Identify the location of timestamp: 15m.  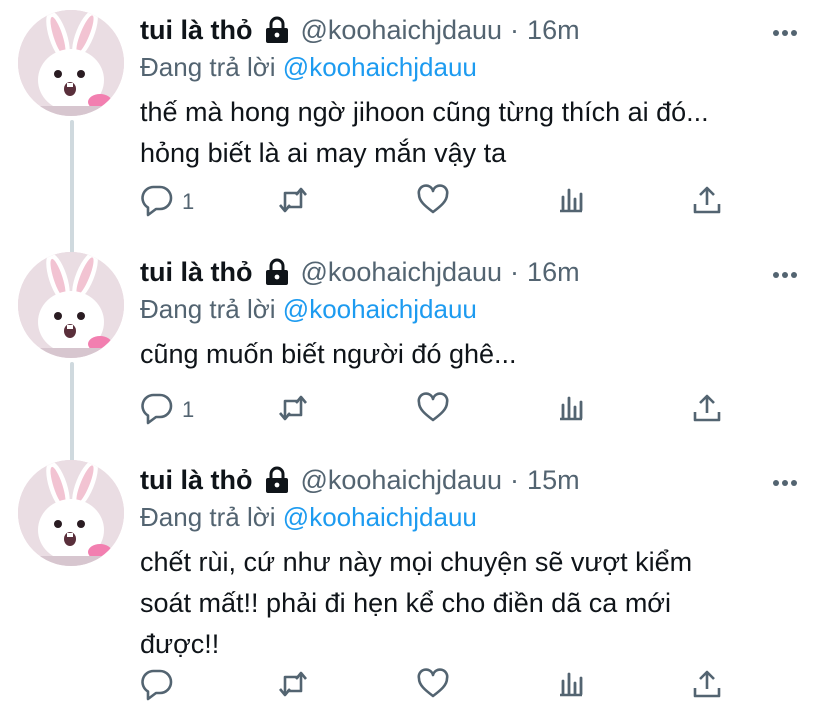
(553, 480).